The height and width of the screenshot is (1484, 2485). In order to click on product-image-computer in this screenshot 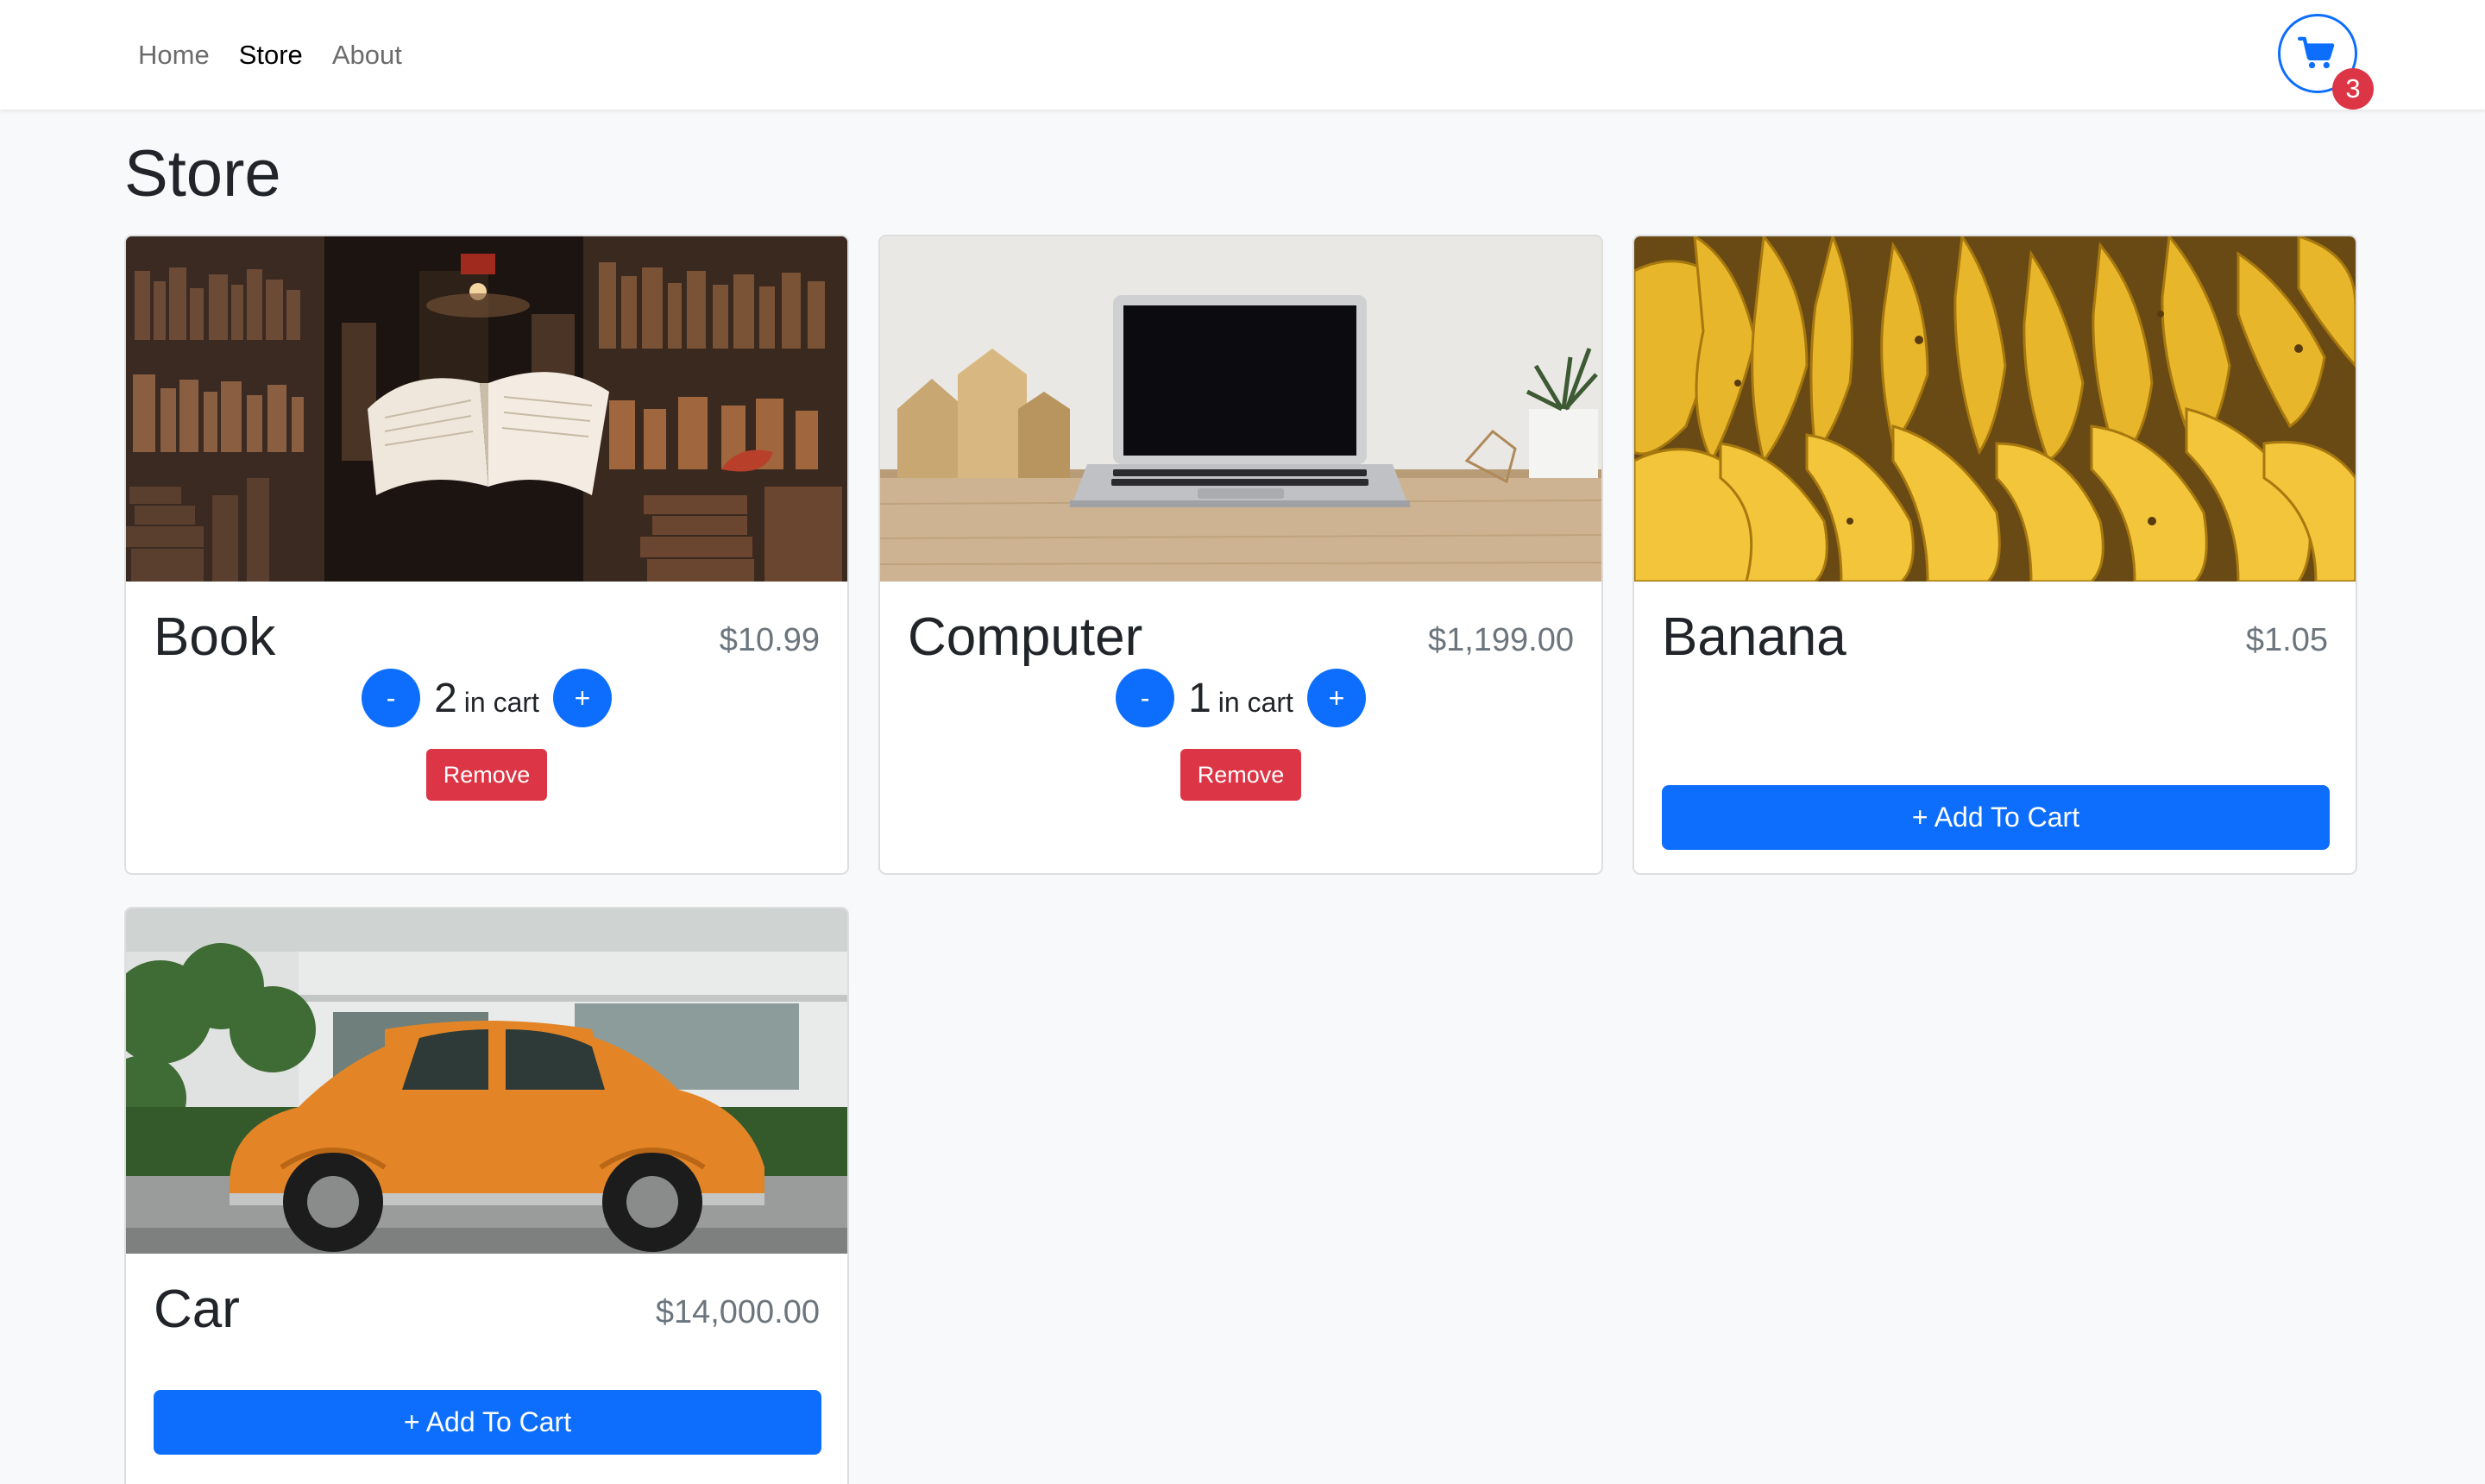, I will do `click(1240, 409)`.